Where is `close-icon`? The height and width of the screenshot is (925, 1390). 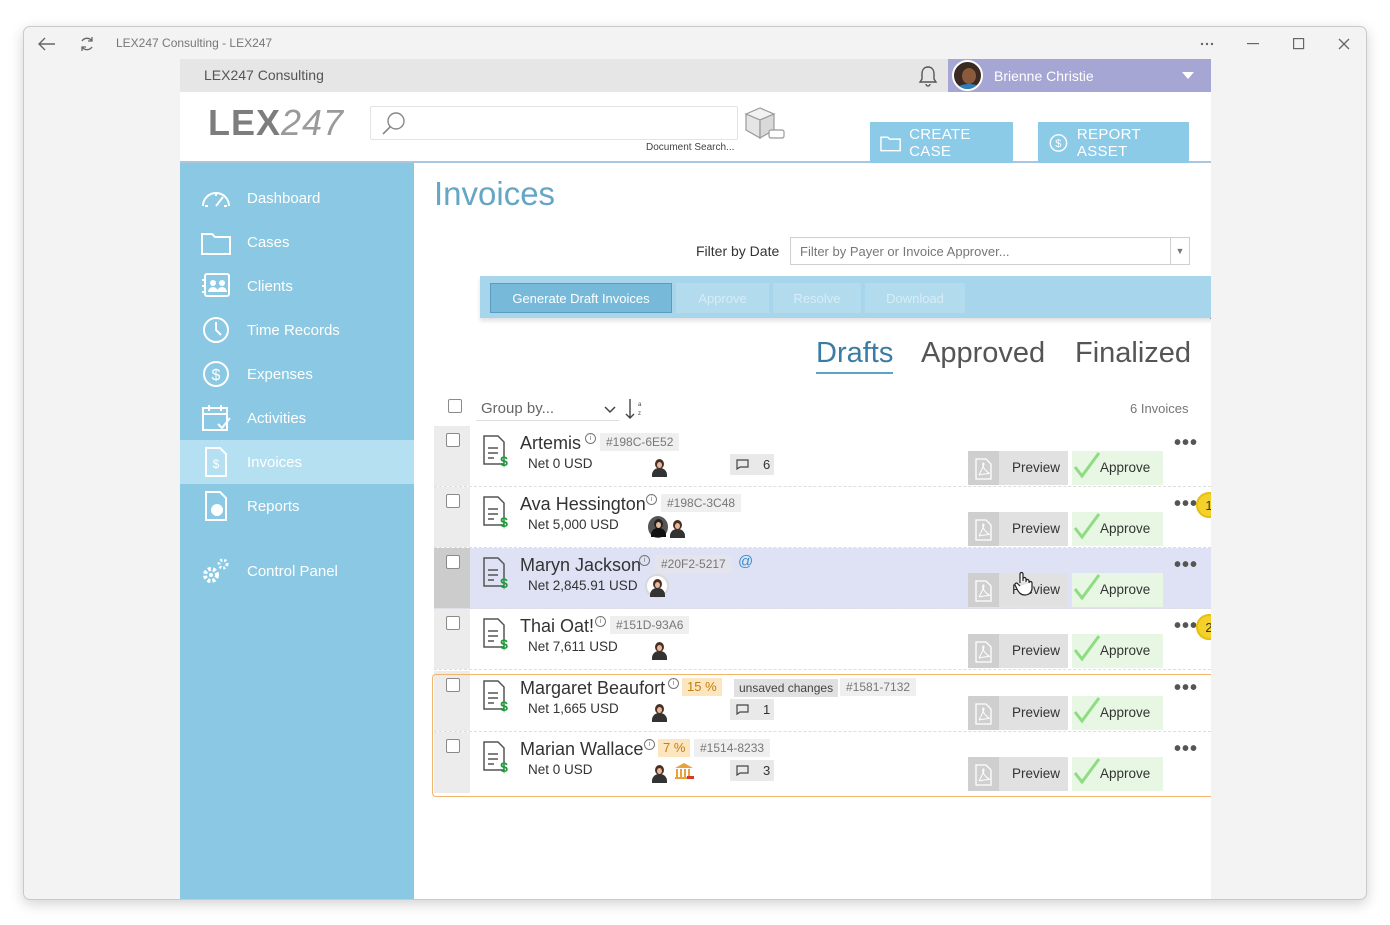
close-icon is located at coordinates (1344, 44).